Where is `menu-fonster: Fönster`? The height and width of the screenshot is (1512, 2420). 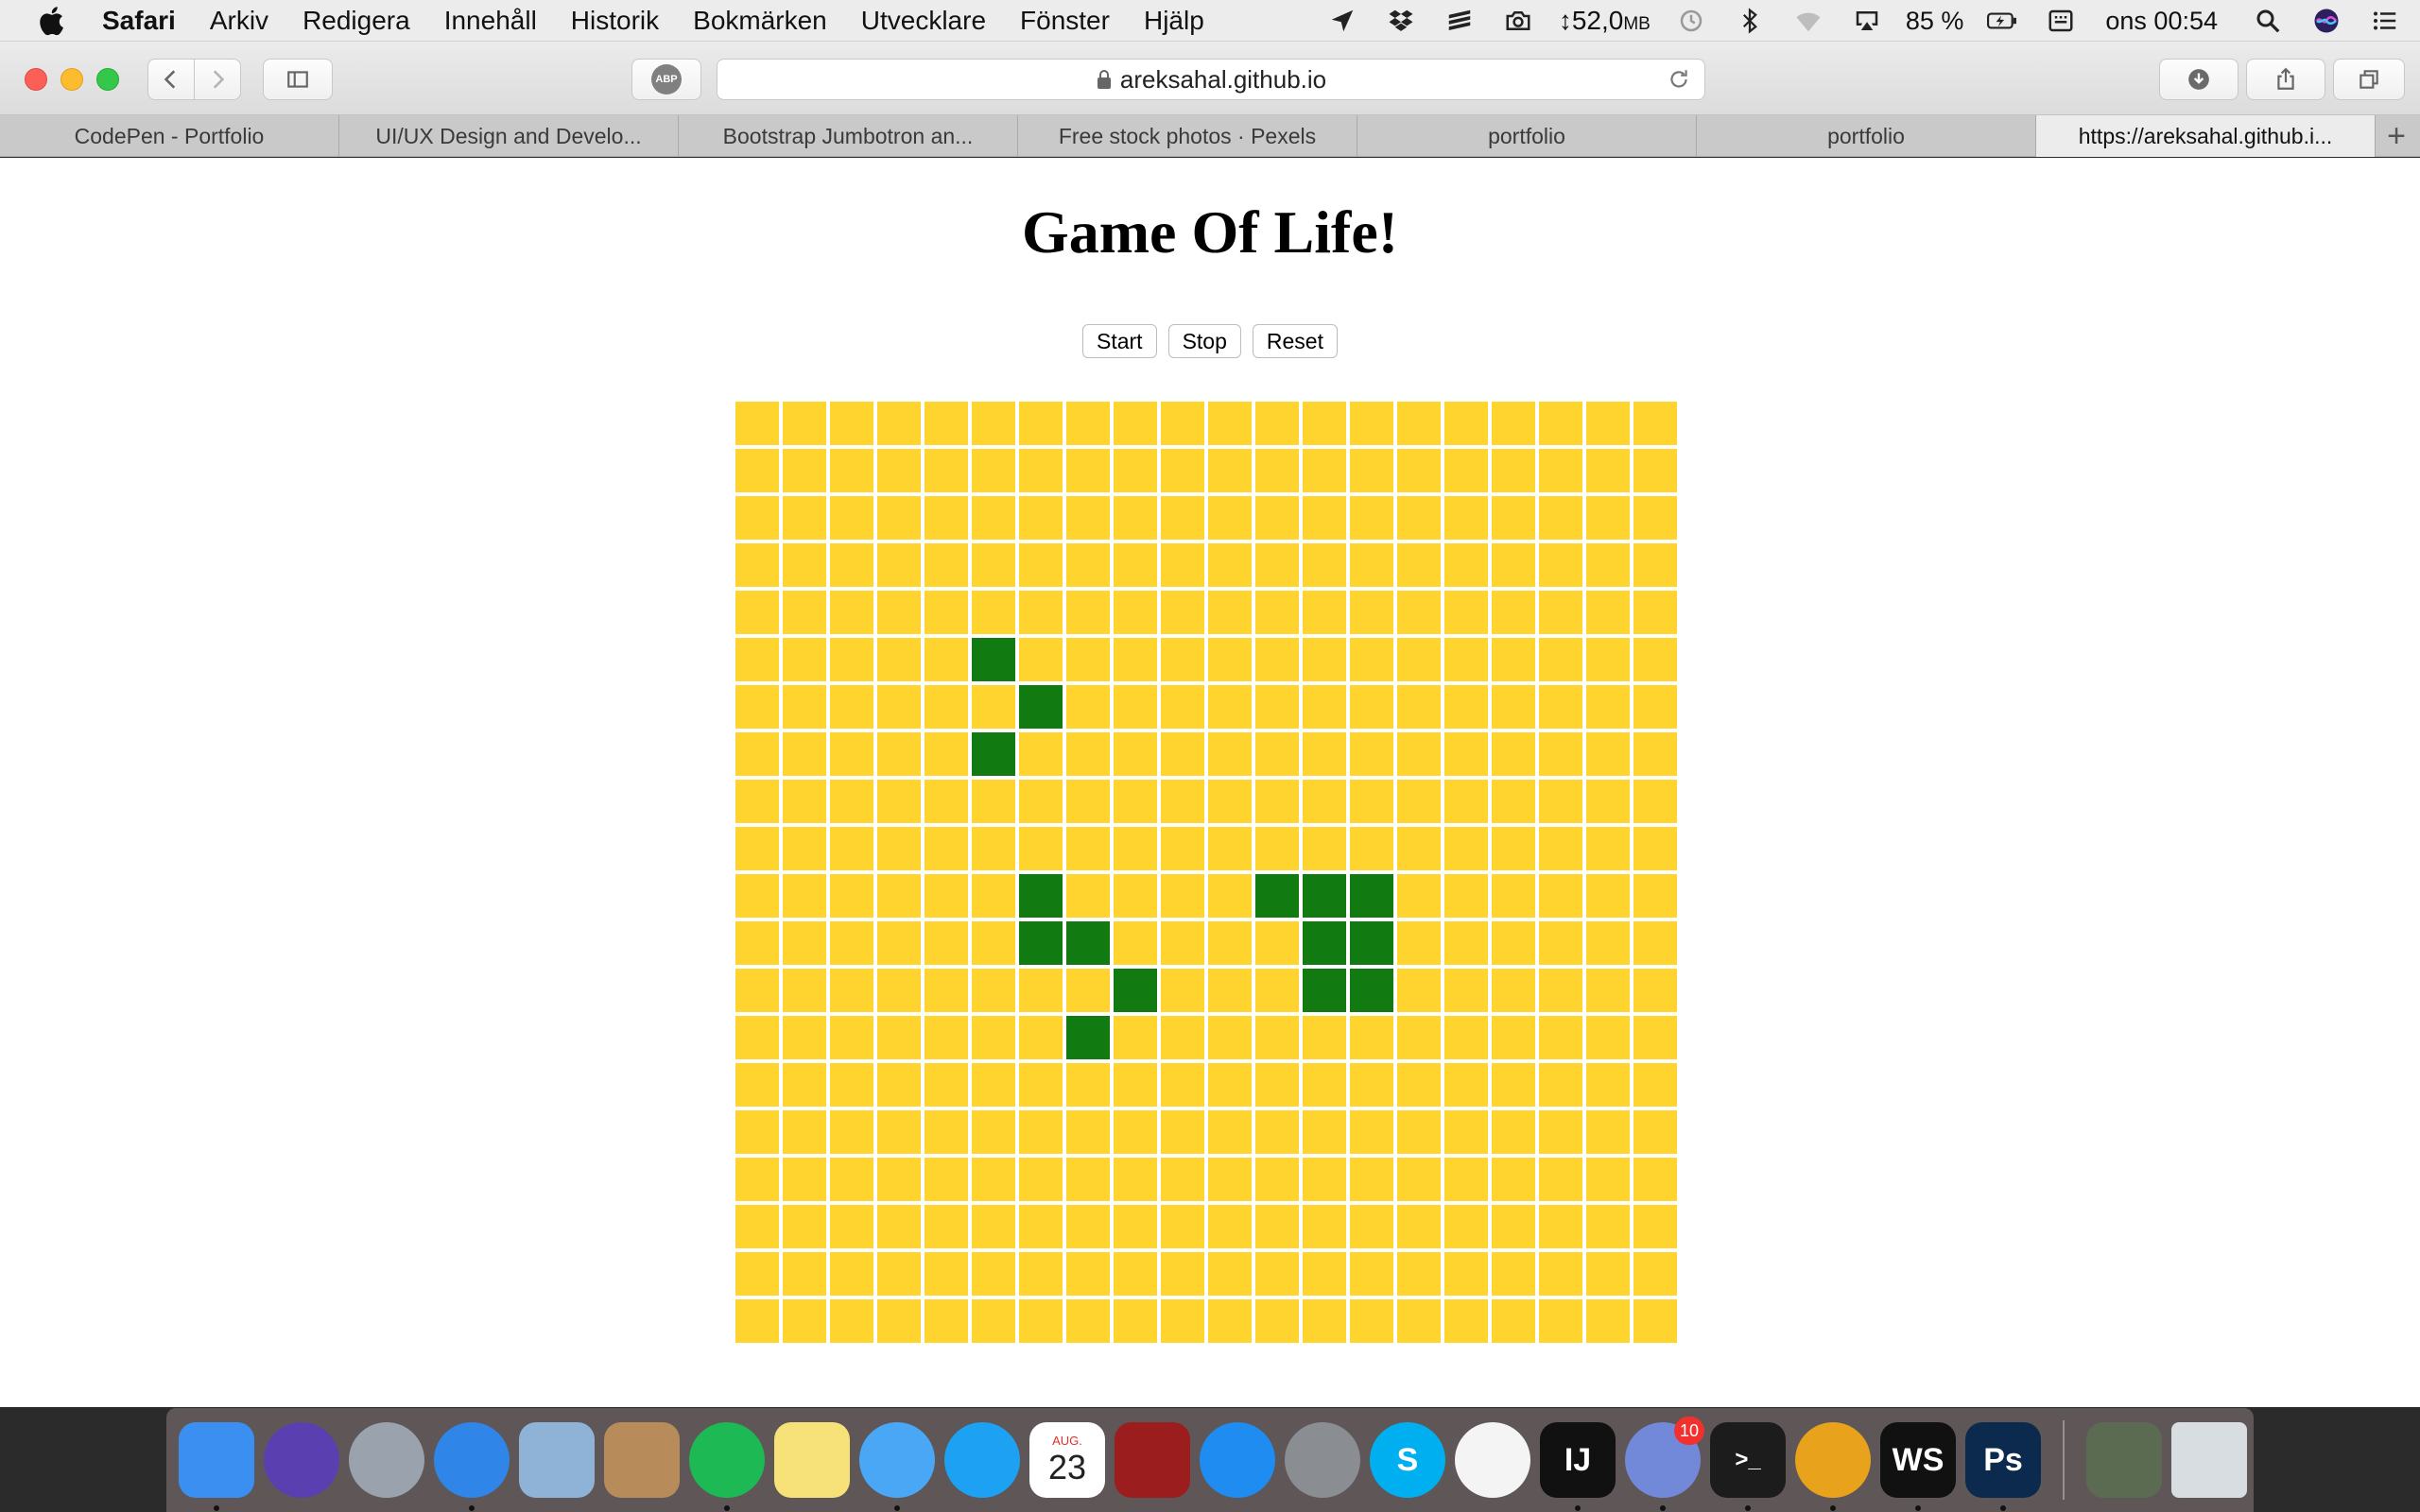 menu-fonster: Fönster is located at coordinates (1065, 21).